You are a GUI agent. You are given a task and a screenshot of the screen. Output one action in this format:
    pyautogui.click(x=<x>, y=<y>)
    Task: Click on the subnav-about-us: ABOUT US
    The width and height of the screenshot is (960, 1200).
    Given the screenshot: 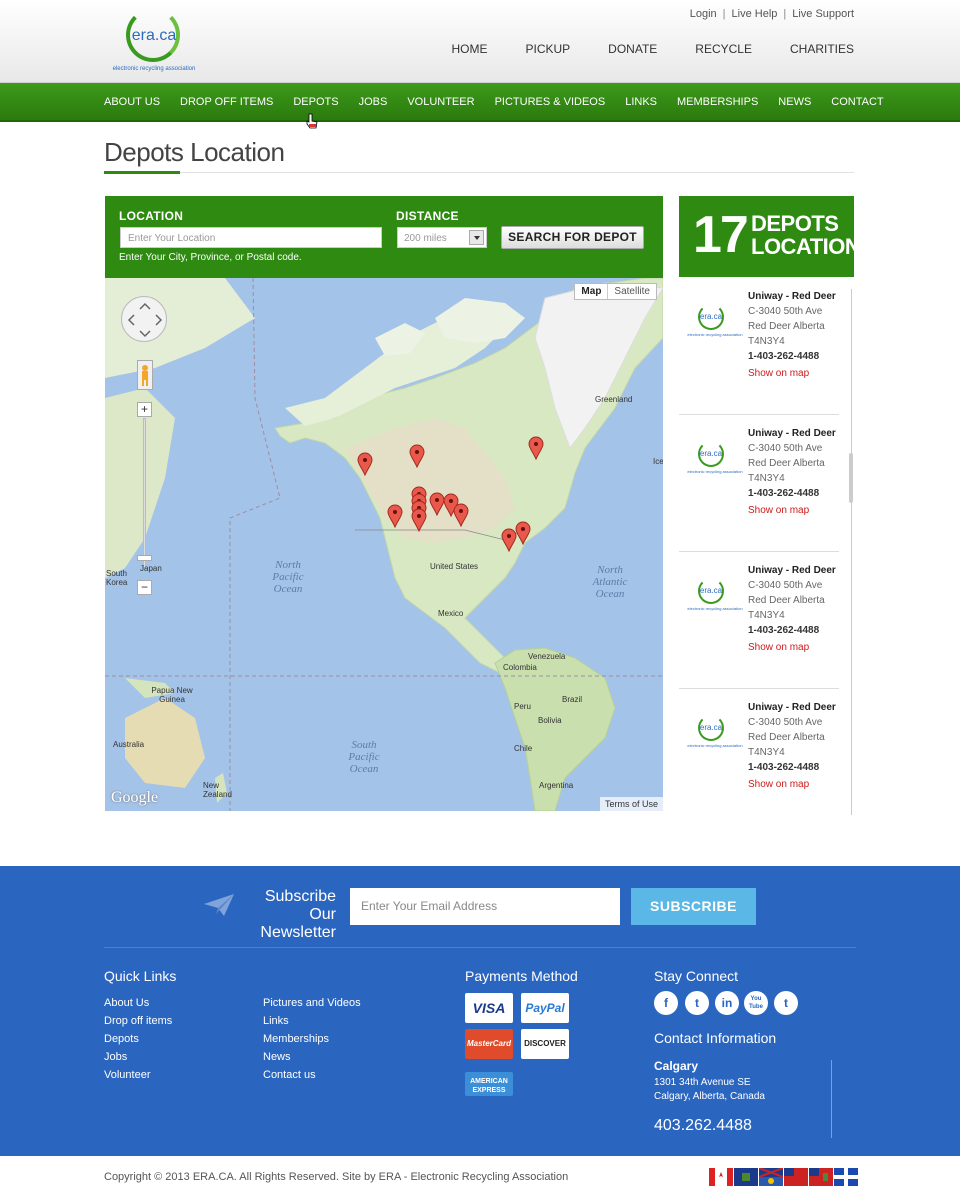 What is the action you would take?
    pyautogui.click(x=132, y=102)
    